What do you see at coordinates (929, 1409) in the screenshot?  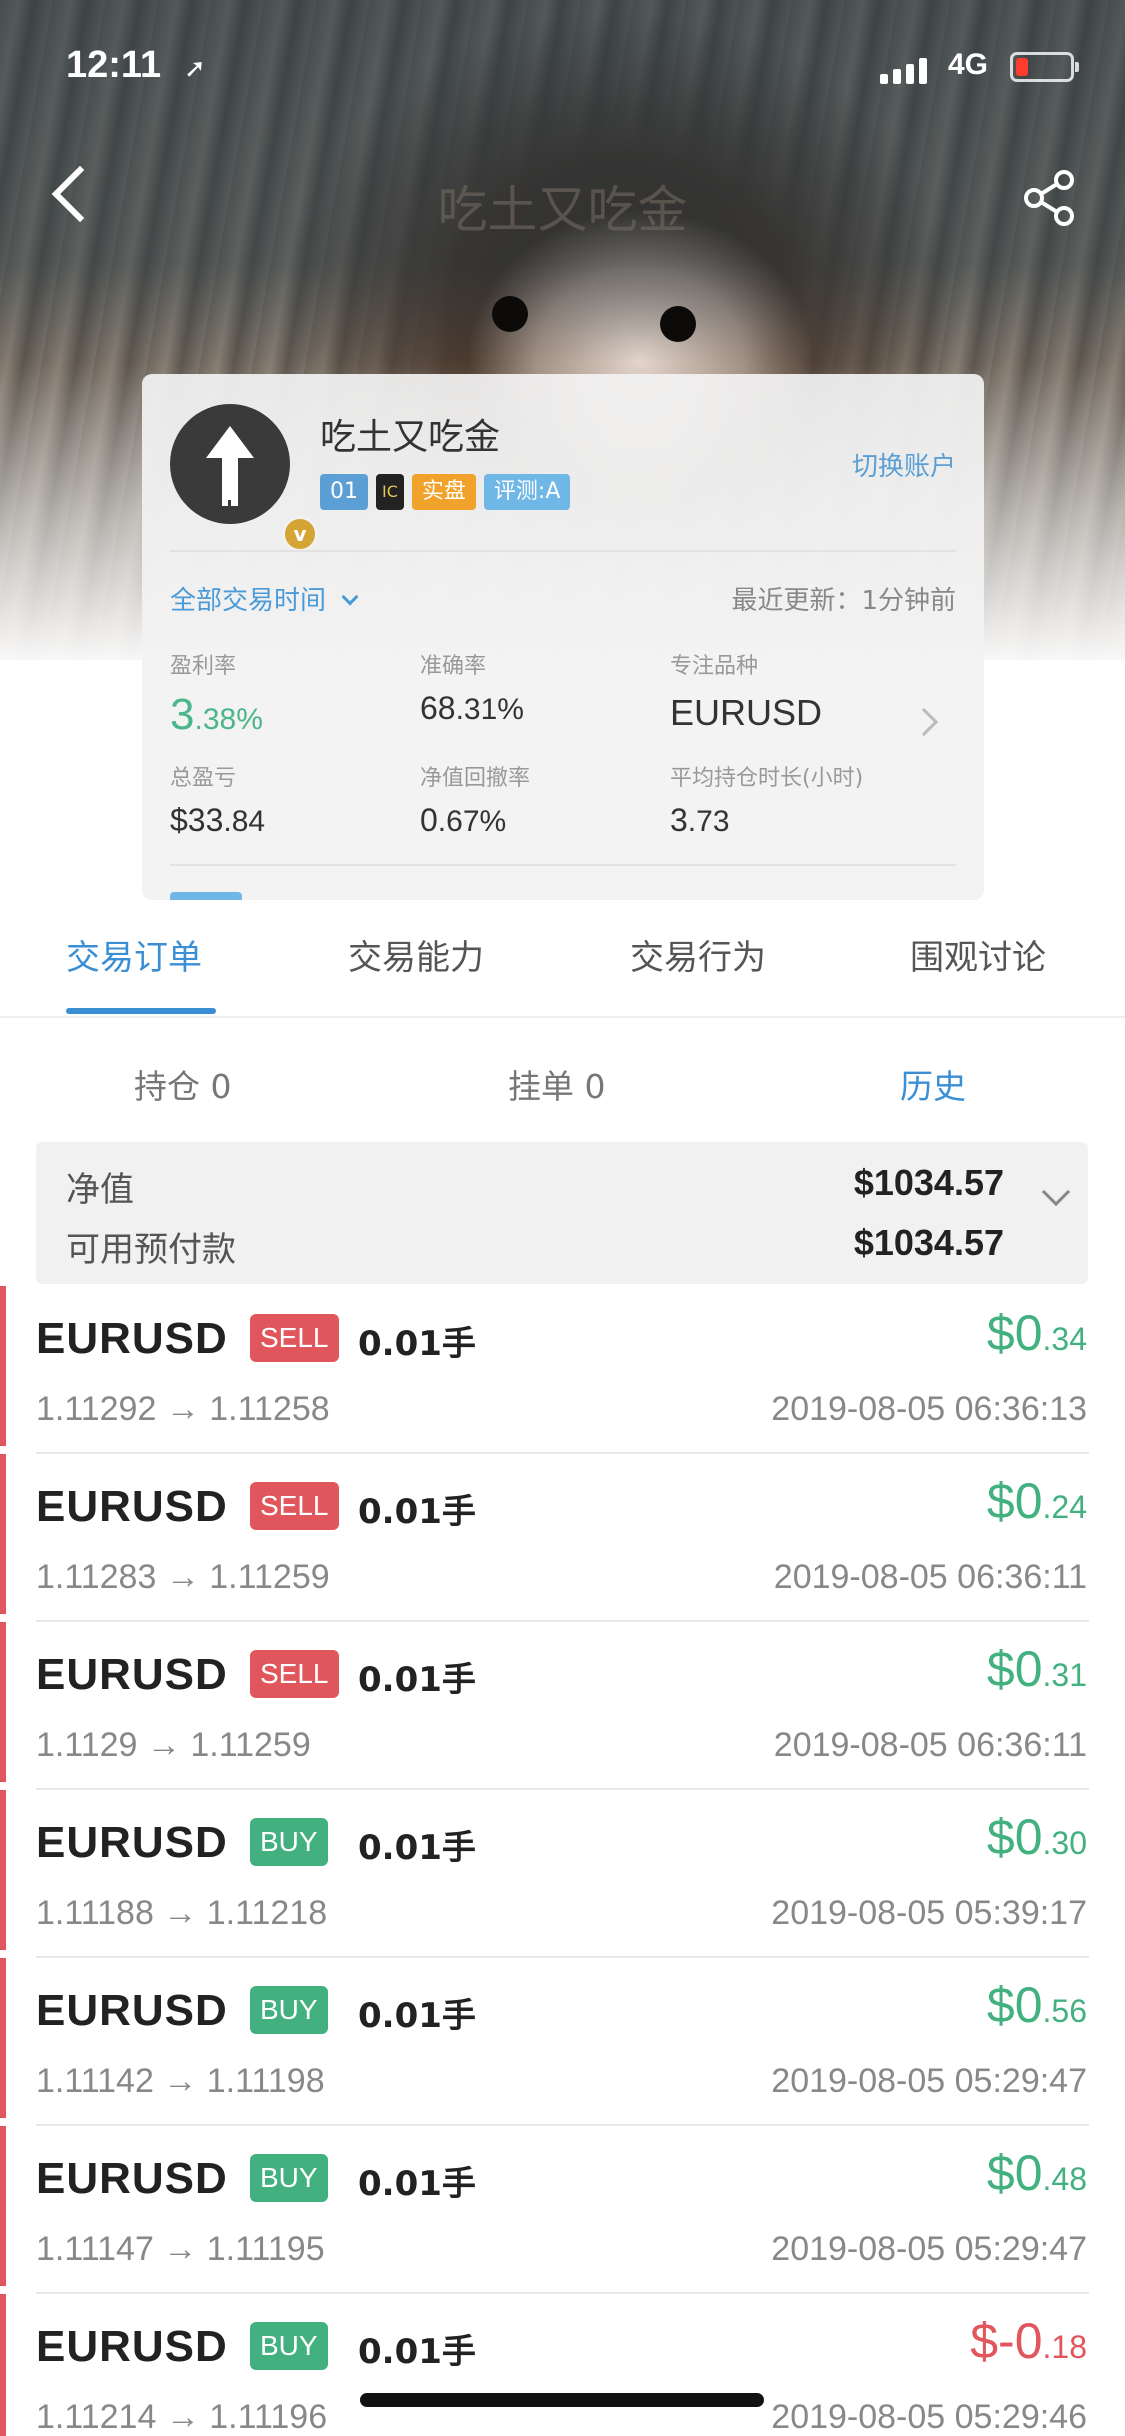 I see `order-close-time: 2019-08-05 06:36:13` at bounding box center [929, 1409].